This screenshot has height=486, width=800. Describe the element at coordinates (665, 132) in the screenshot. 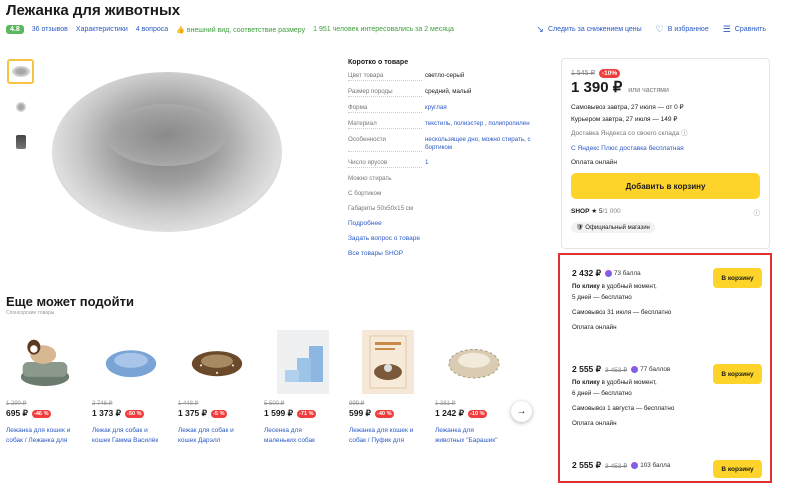

I see `warehouse-info: Доставка Яндекса со своего склада ⓘ` at that location.